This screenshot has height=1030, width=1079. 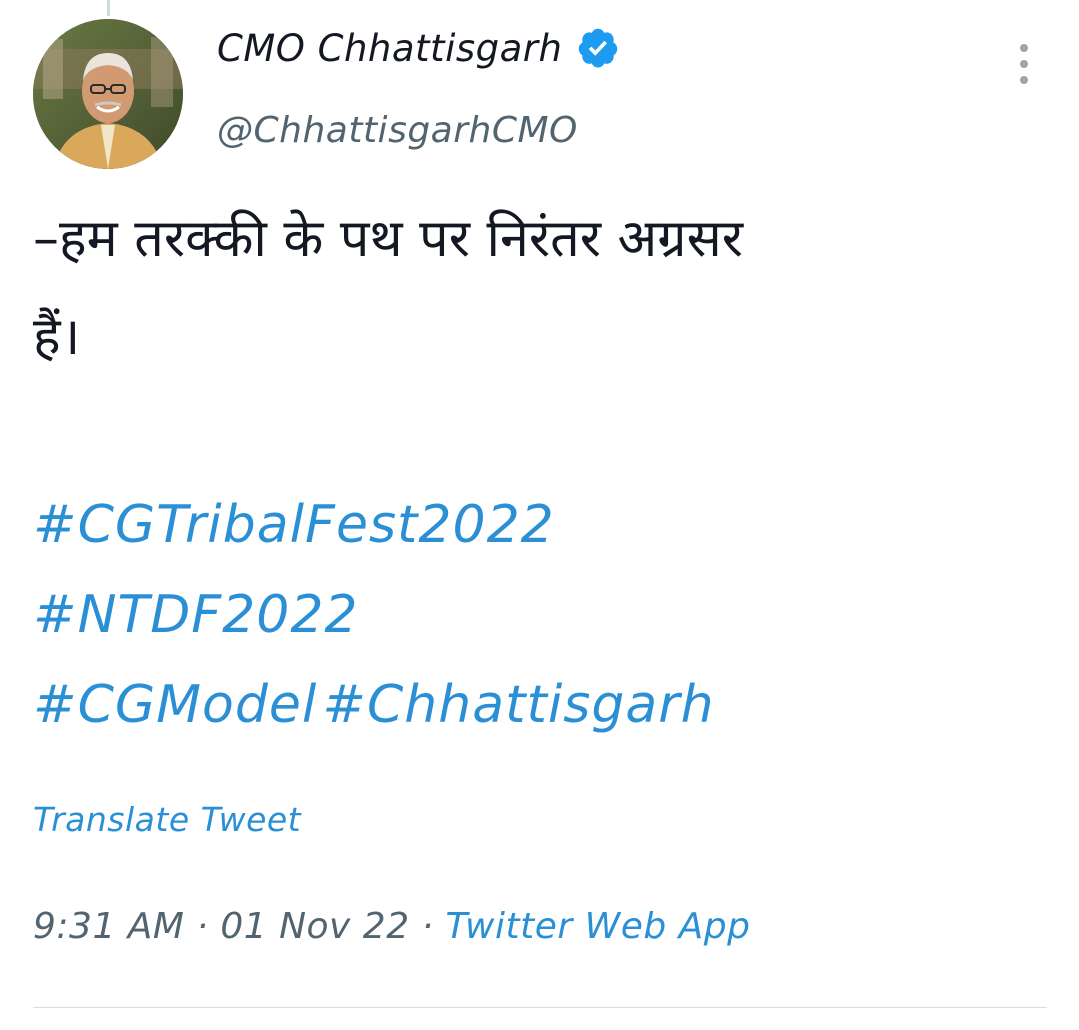 I want to click on tweet-metadata: 9:31 AM · 01 Nov 22 · Twitter Web App, so click(x=391, y=926).